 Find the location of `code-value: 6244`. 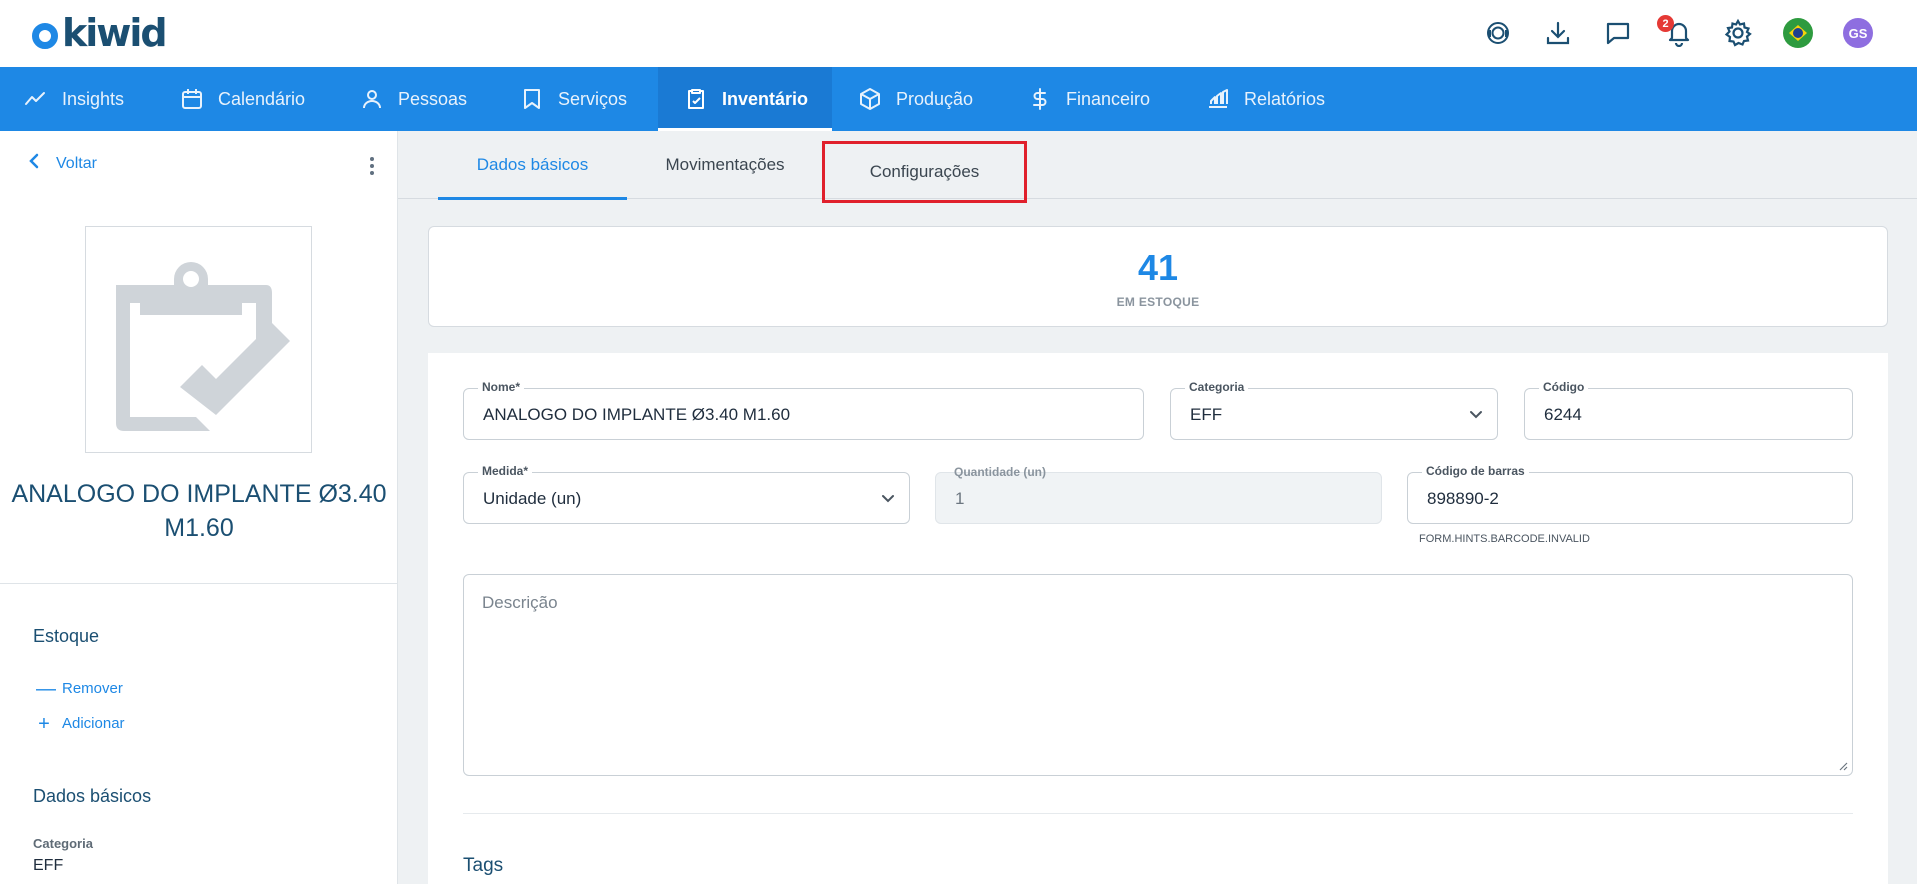

code-value: 6244 is located at coordinates (1563, 414).